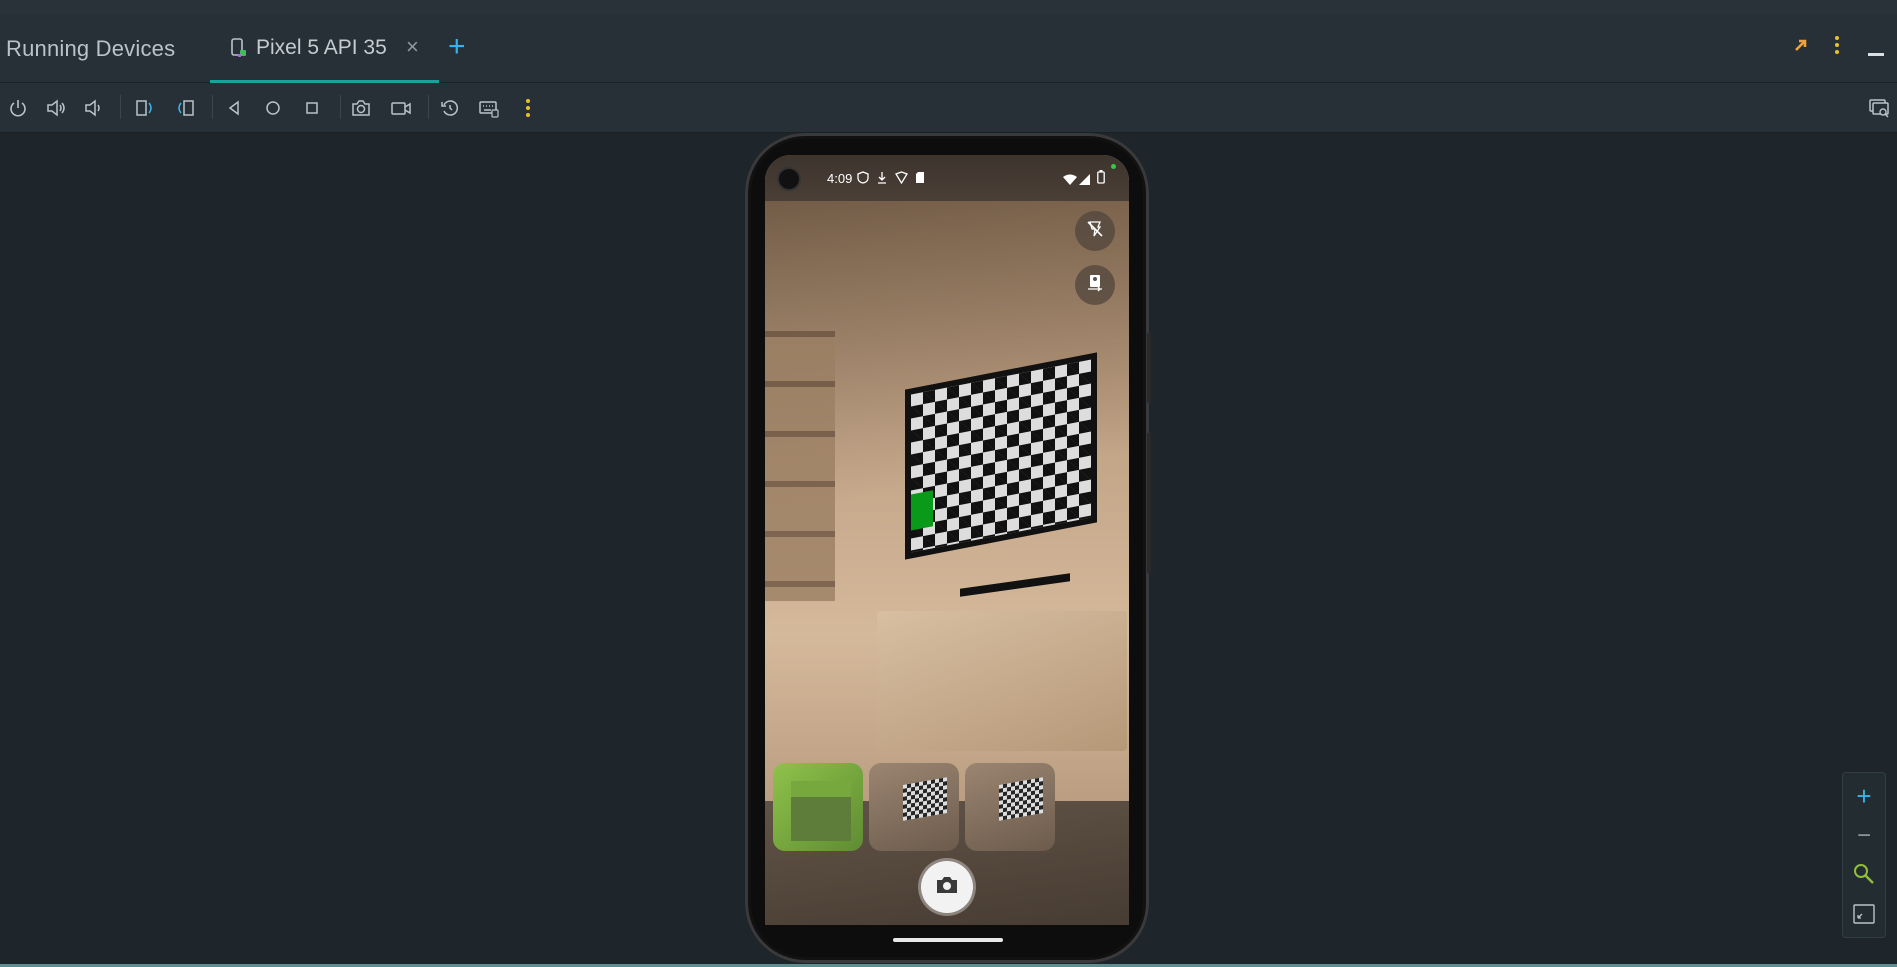  I want to click on tool-window-header: Running Devices Pixel 5 API 35 × +, so click(948, 48).